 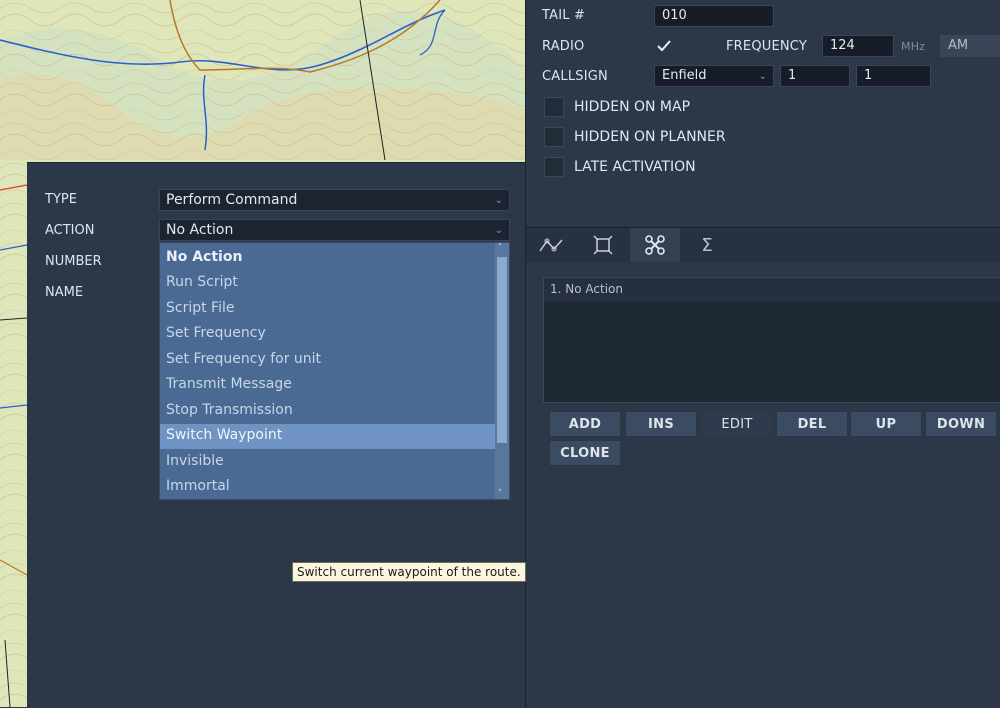 I want to click on panel-tabs: Σ, so click(x=763, y=244).